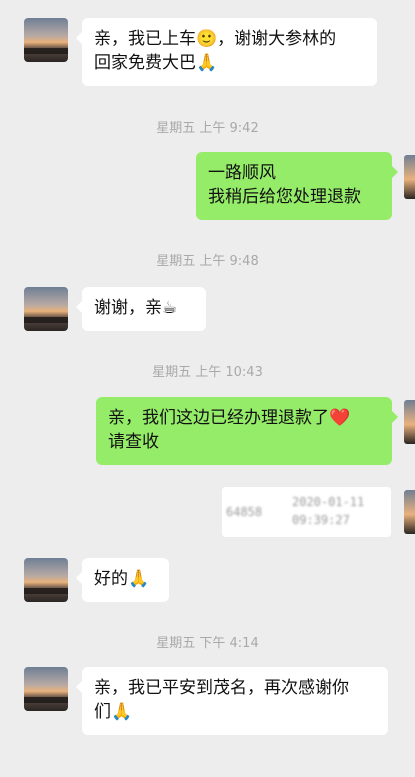  What do you see at coordinates (232, 701) in the screenshot?
I see `incoming-message-bubble: 亲，我已平安到茂名，再次感谢你 们🙏` at bounding box center [232, 701].